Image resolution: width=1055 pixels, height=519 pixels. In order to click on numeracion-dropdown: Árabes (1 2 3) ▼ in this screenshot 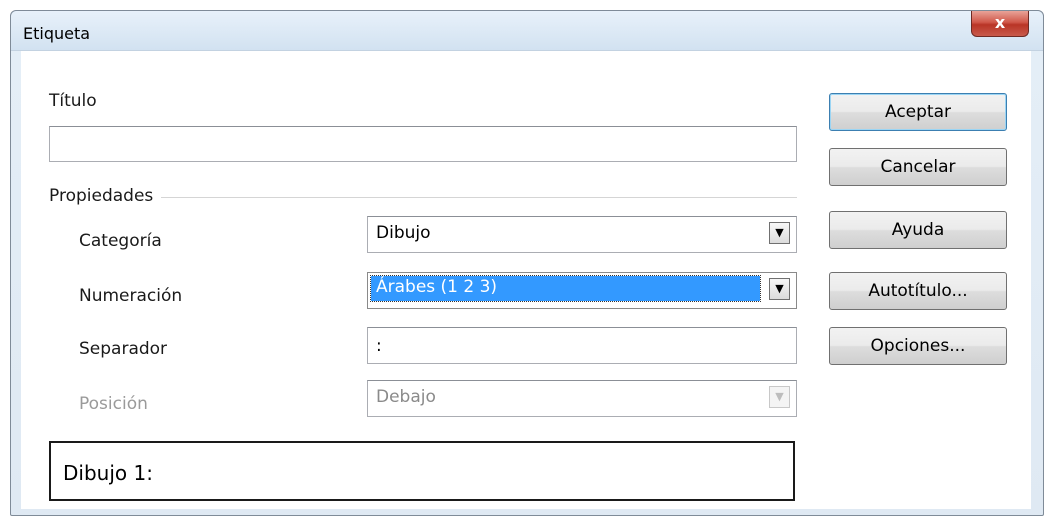, I will do `click(582, 290)`.